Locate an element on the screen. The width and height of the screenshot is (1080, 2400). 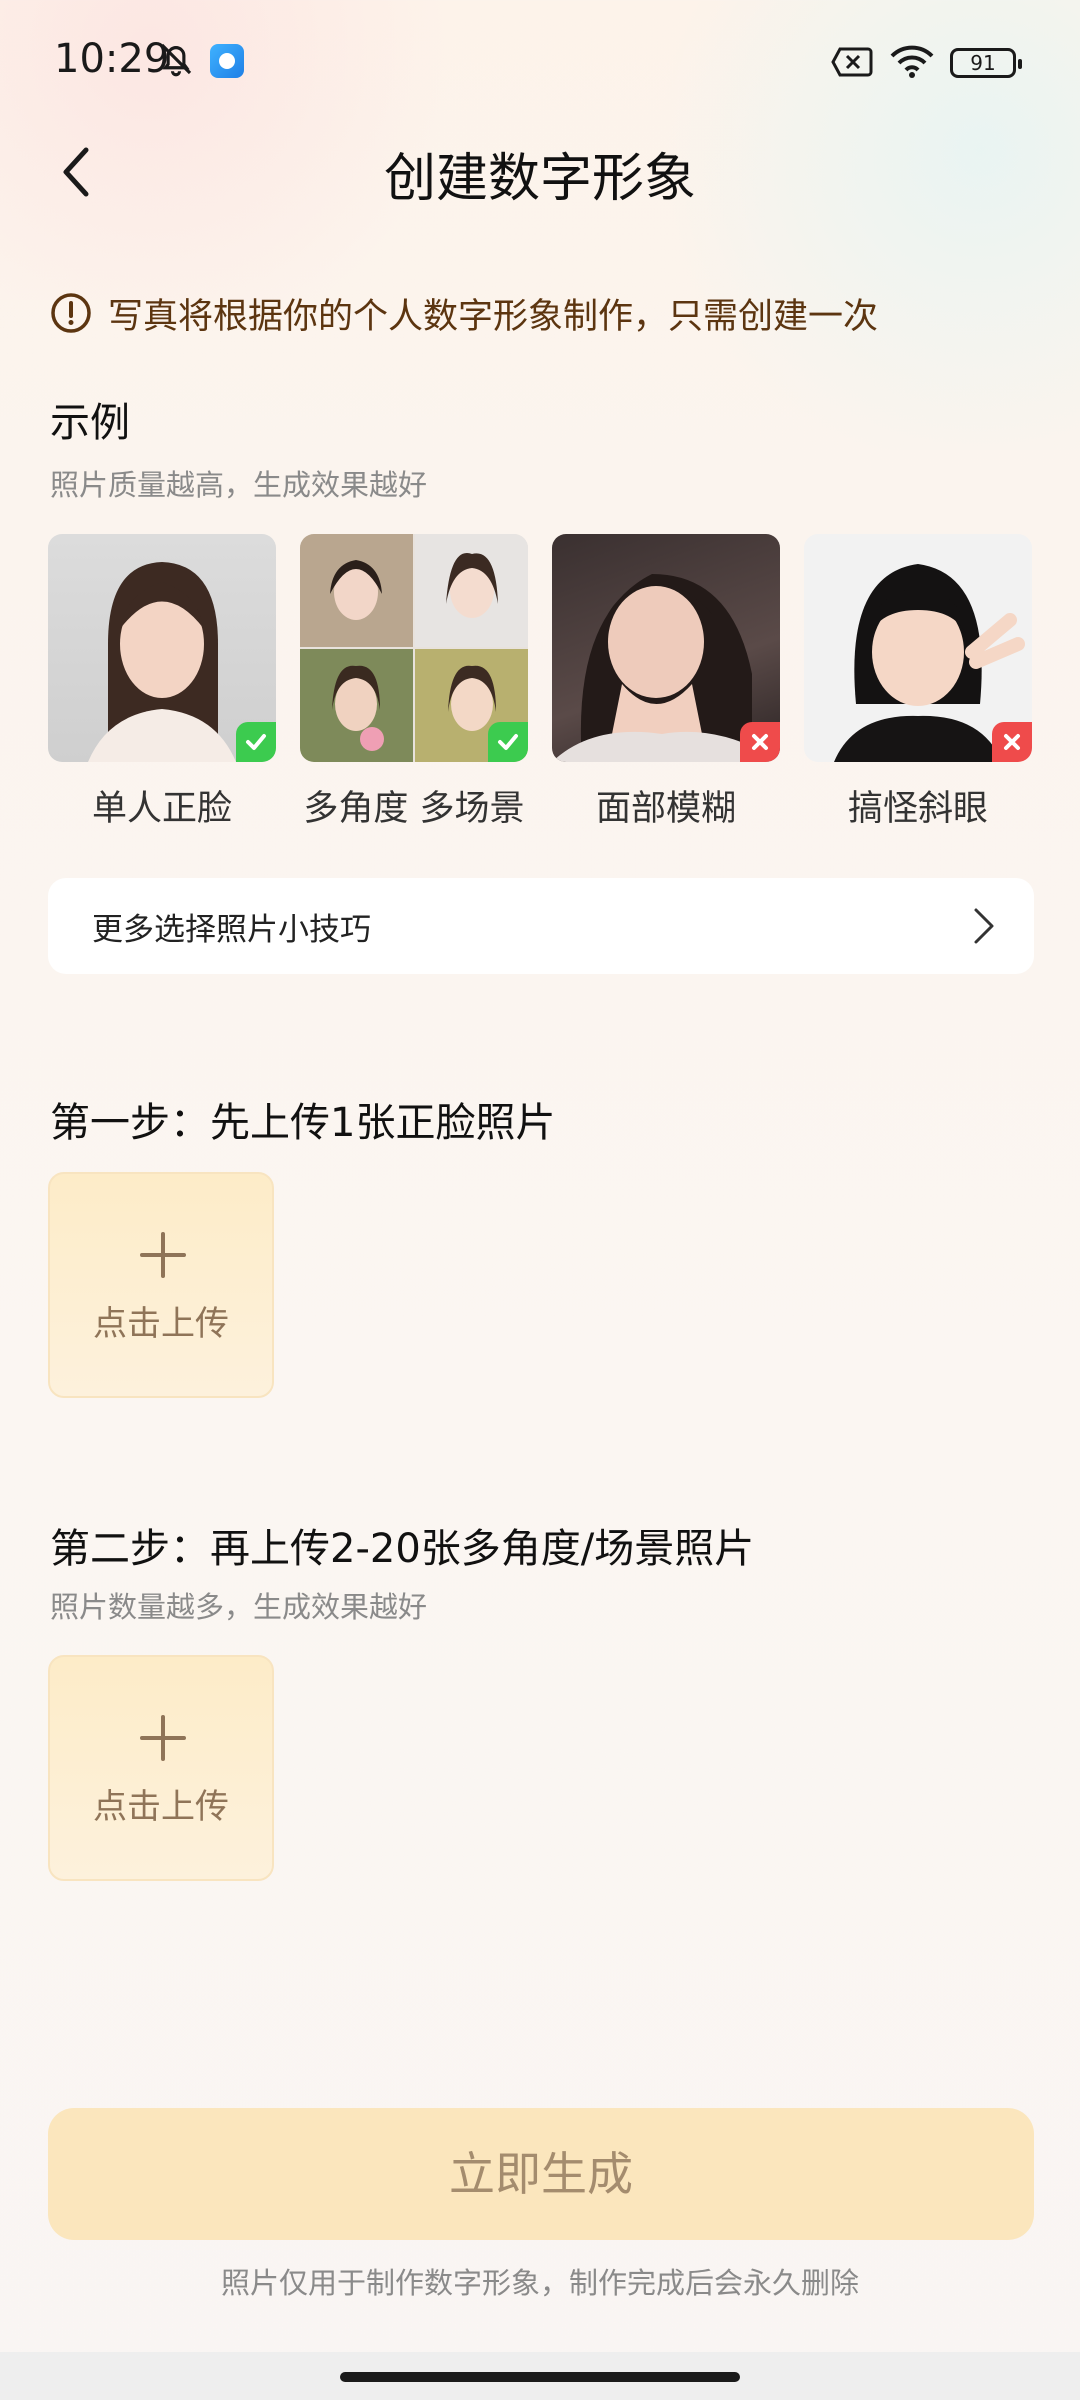
step2-title: 第二步：再上传2-20张多角度/场景照片 is located at coordinates (402, 1549).